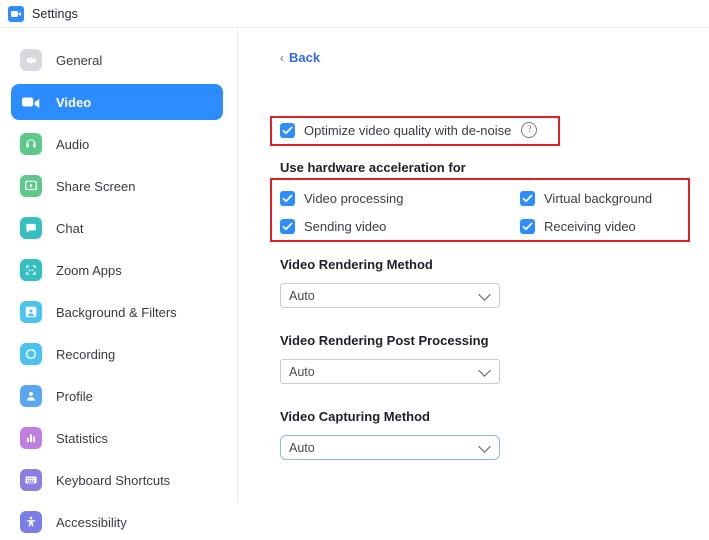  Describe the element at coordinates (390, 371) in the screenshot. I see `video-rendering-post-processing-select: Auto` at that location.